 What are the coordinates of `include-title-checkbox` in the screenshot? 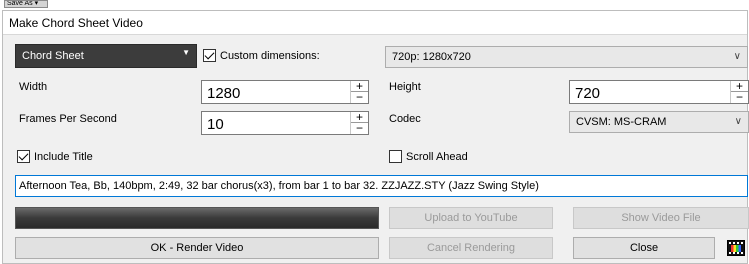 It's located at (23, 156).